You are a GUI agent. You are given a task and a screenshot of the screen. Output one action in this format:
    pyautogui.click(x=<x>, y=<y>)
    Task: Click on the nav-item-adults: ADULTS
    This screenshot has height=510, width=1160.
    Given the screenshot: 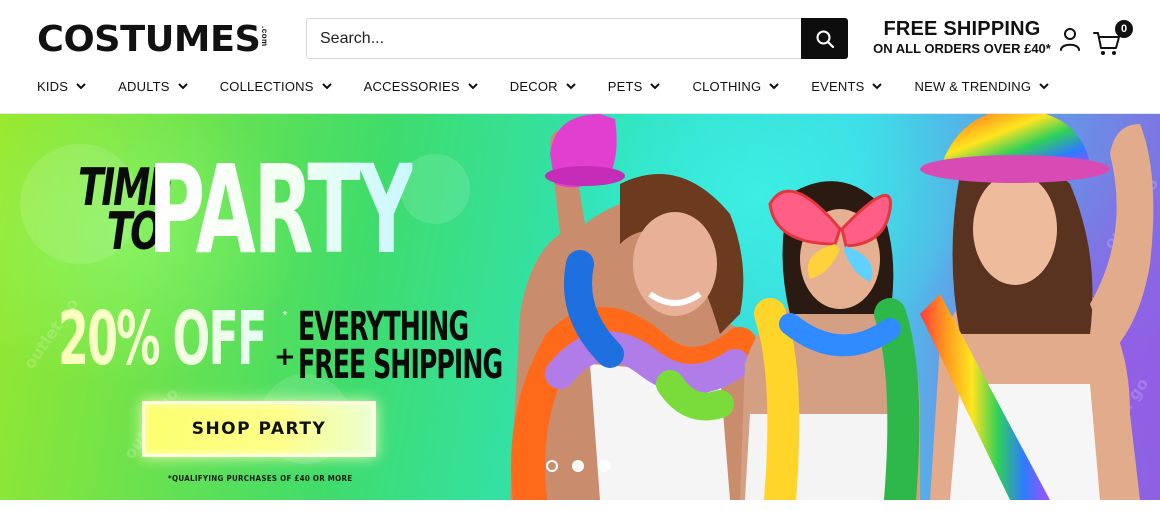 What is the action you would take?
    pyautogui.click(x=153, y=86)
    